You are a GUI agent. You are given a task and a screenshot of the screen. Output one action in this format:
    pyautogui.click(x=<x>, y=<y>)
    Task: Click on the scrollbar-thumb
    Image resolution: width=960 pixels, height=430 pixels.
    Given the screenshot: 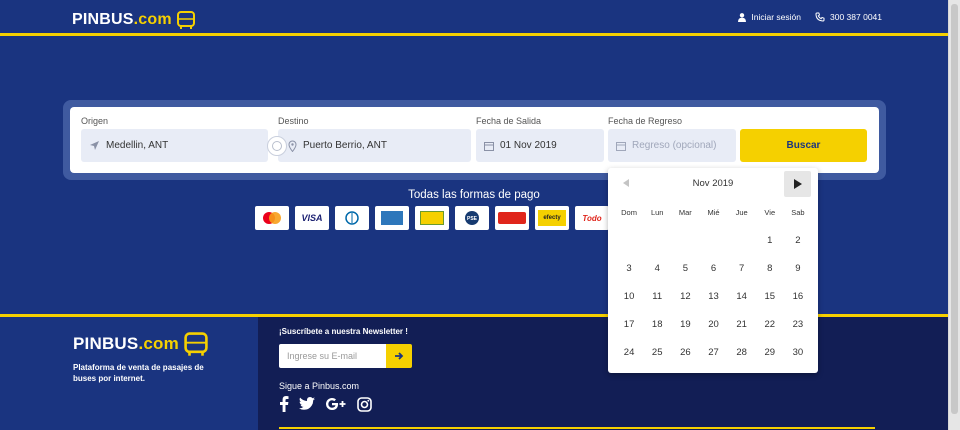 What is the action you would take?
    pyautogui.click(x=954, y=209)
    